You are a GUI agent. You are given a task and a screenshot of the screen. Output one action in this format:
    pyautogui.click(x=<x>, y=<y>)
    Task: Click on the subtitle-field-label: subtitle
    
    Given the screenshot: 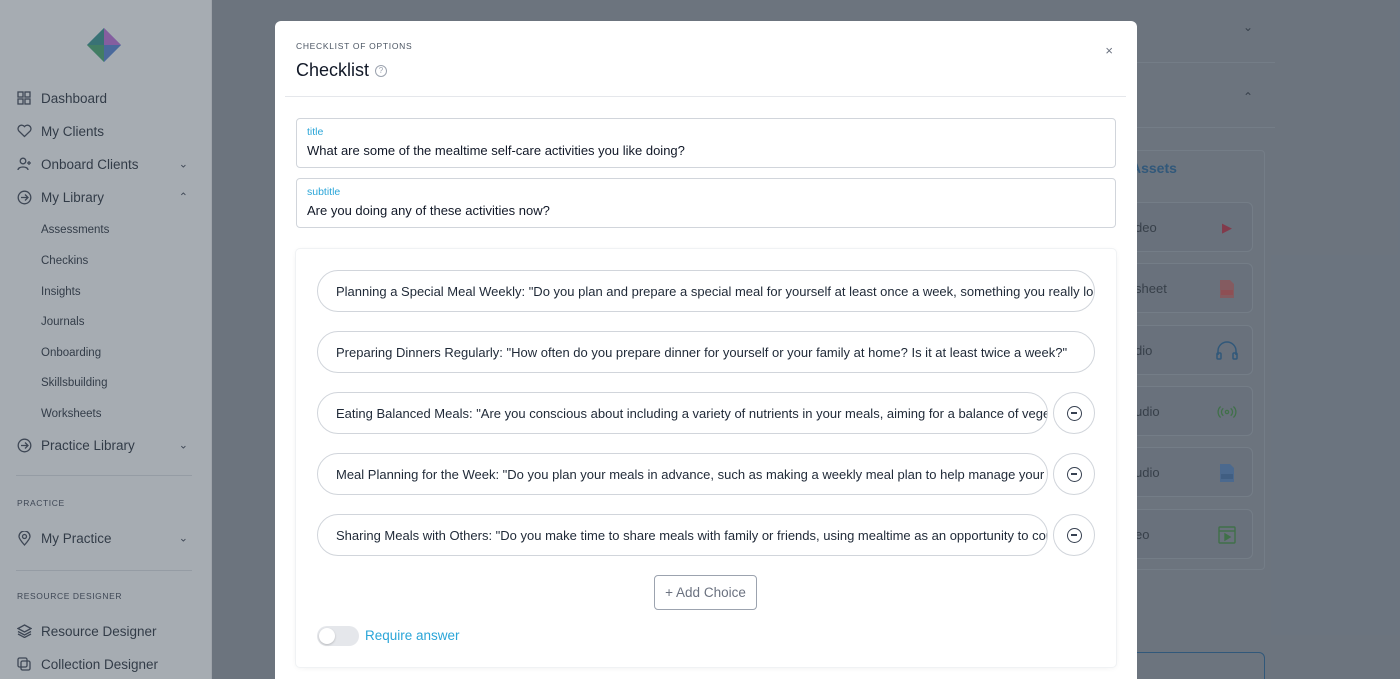 What is the action you would take?
    pyautogui.click(x=324, y=192)
    